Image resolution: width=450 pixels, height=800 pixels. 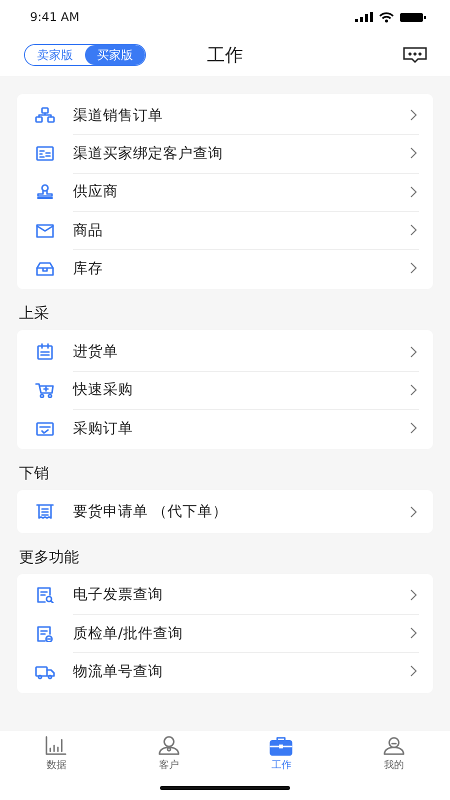 What do you see at coordinates (56, 745) in the screenshot?
I see `bar-chart-icon` at bounding box center [56, 745].